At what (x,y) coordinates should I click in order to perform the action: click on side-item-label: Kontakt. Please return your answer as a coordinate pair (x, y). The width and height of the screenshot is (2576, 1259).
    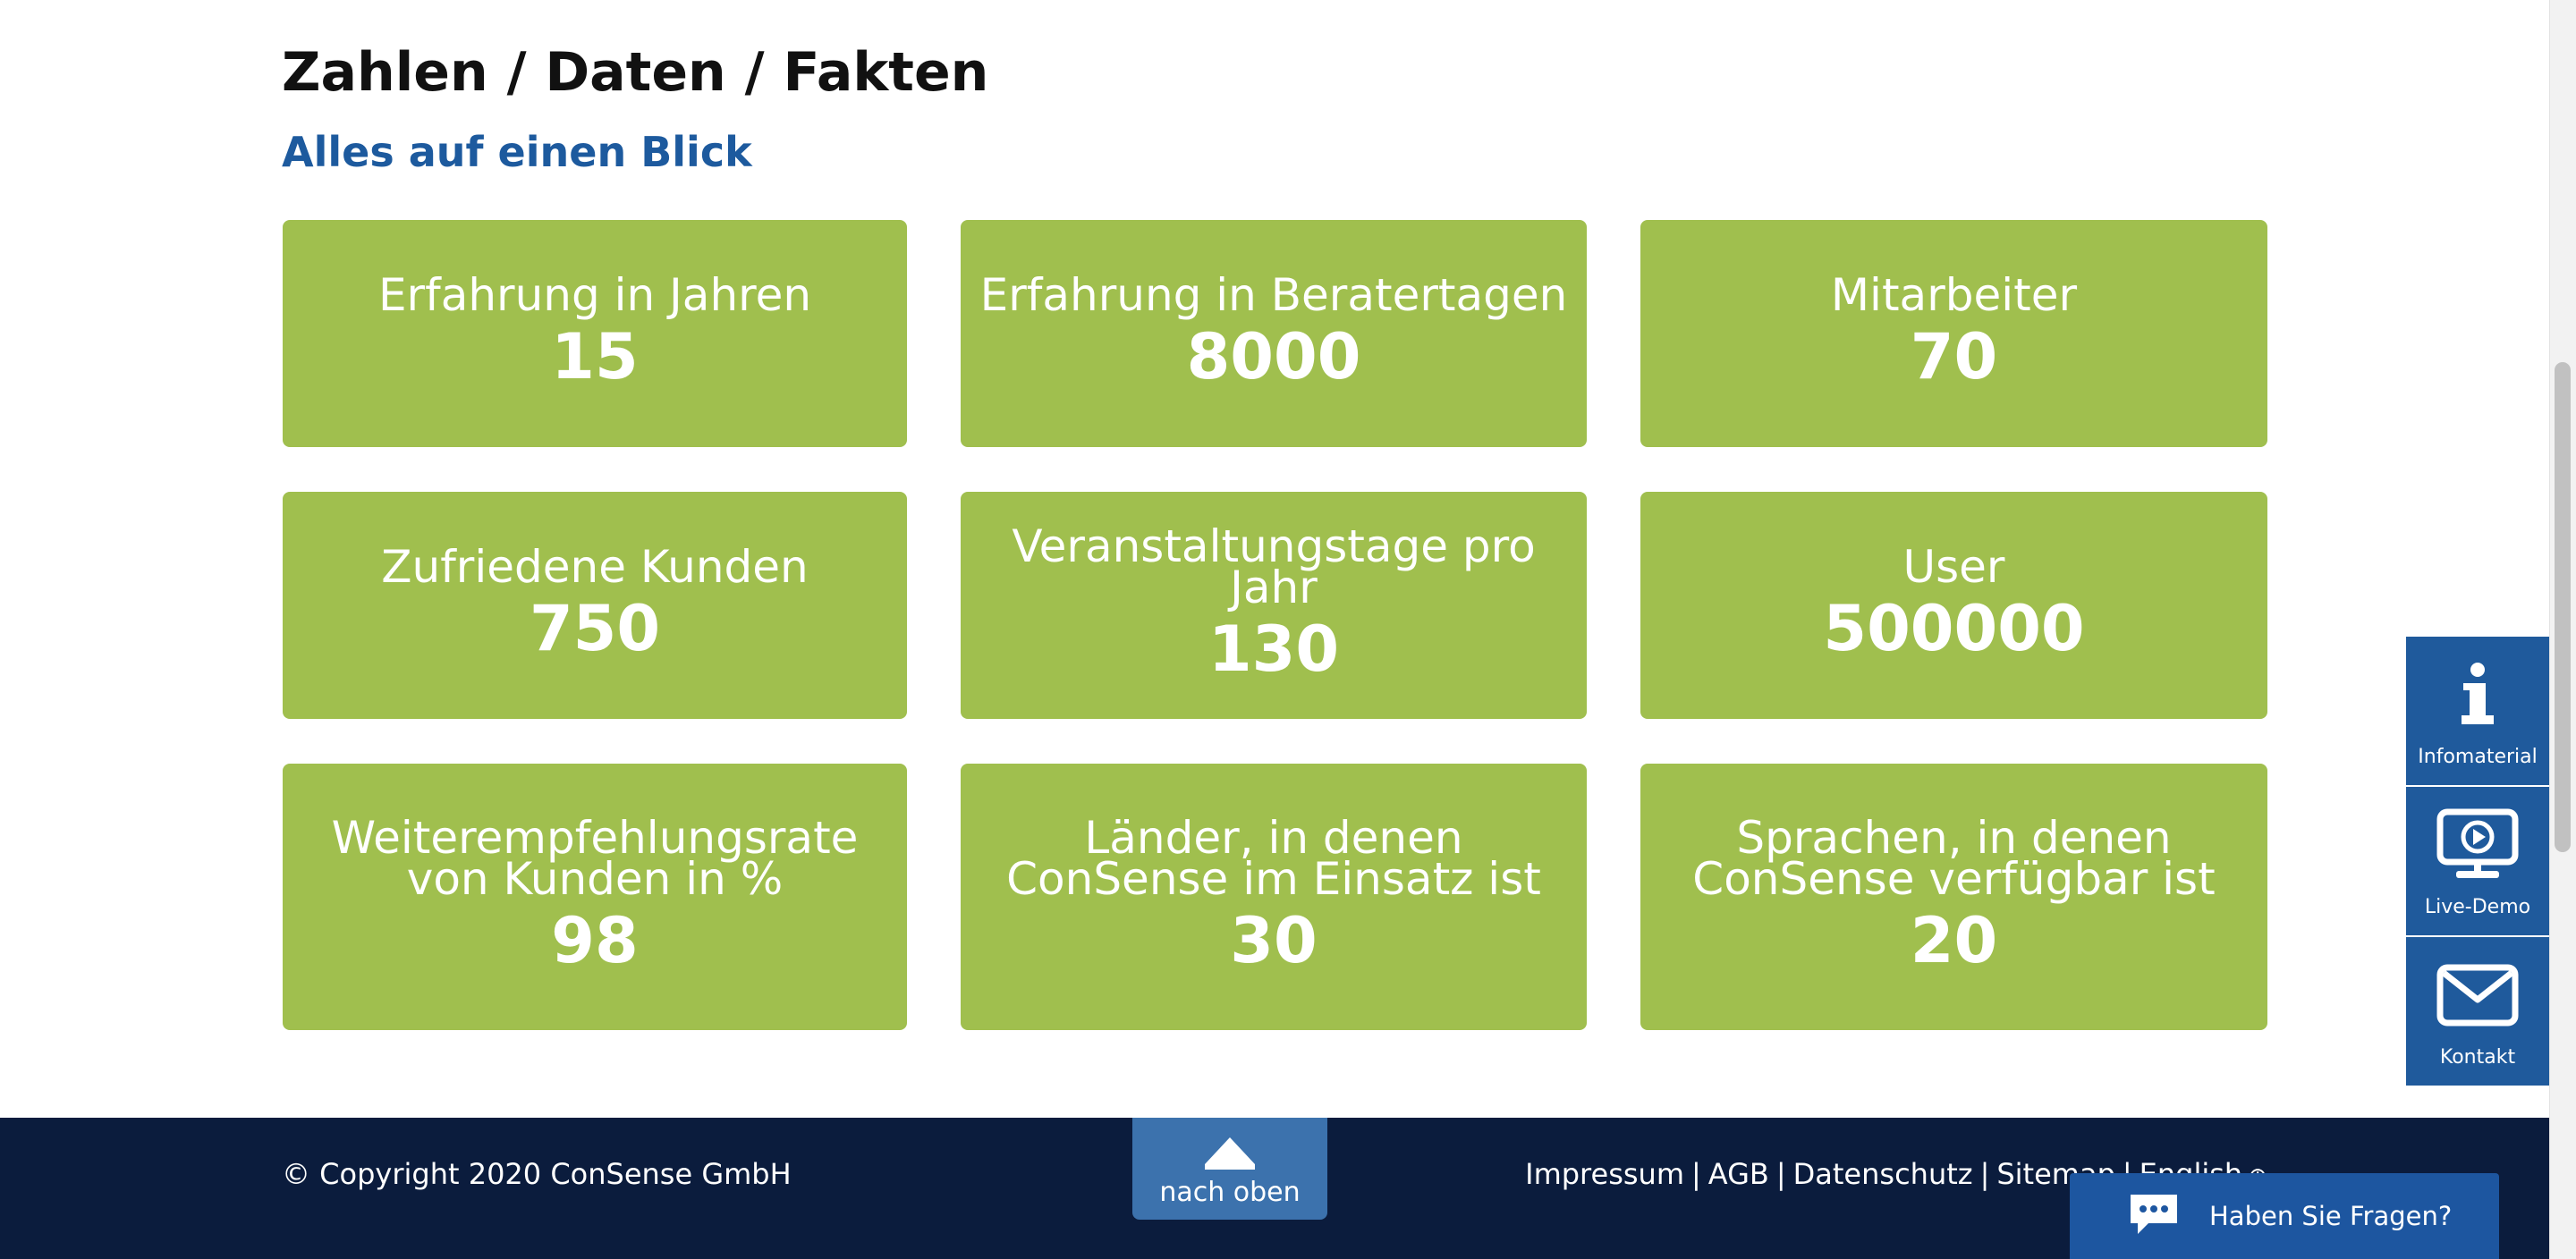
    Looking at the image, I should click on (2477, 1057).